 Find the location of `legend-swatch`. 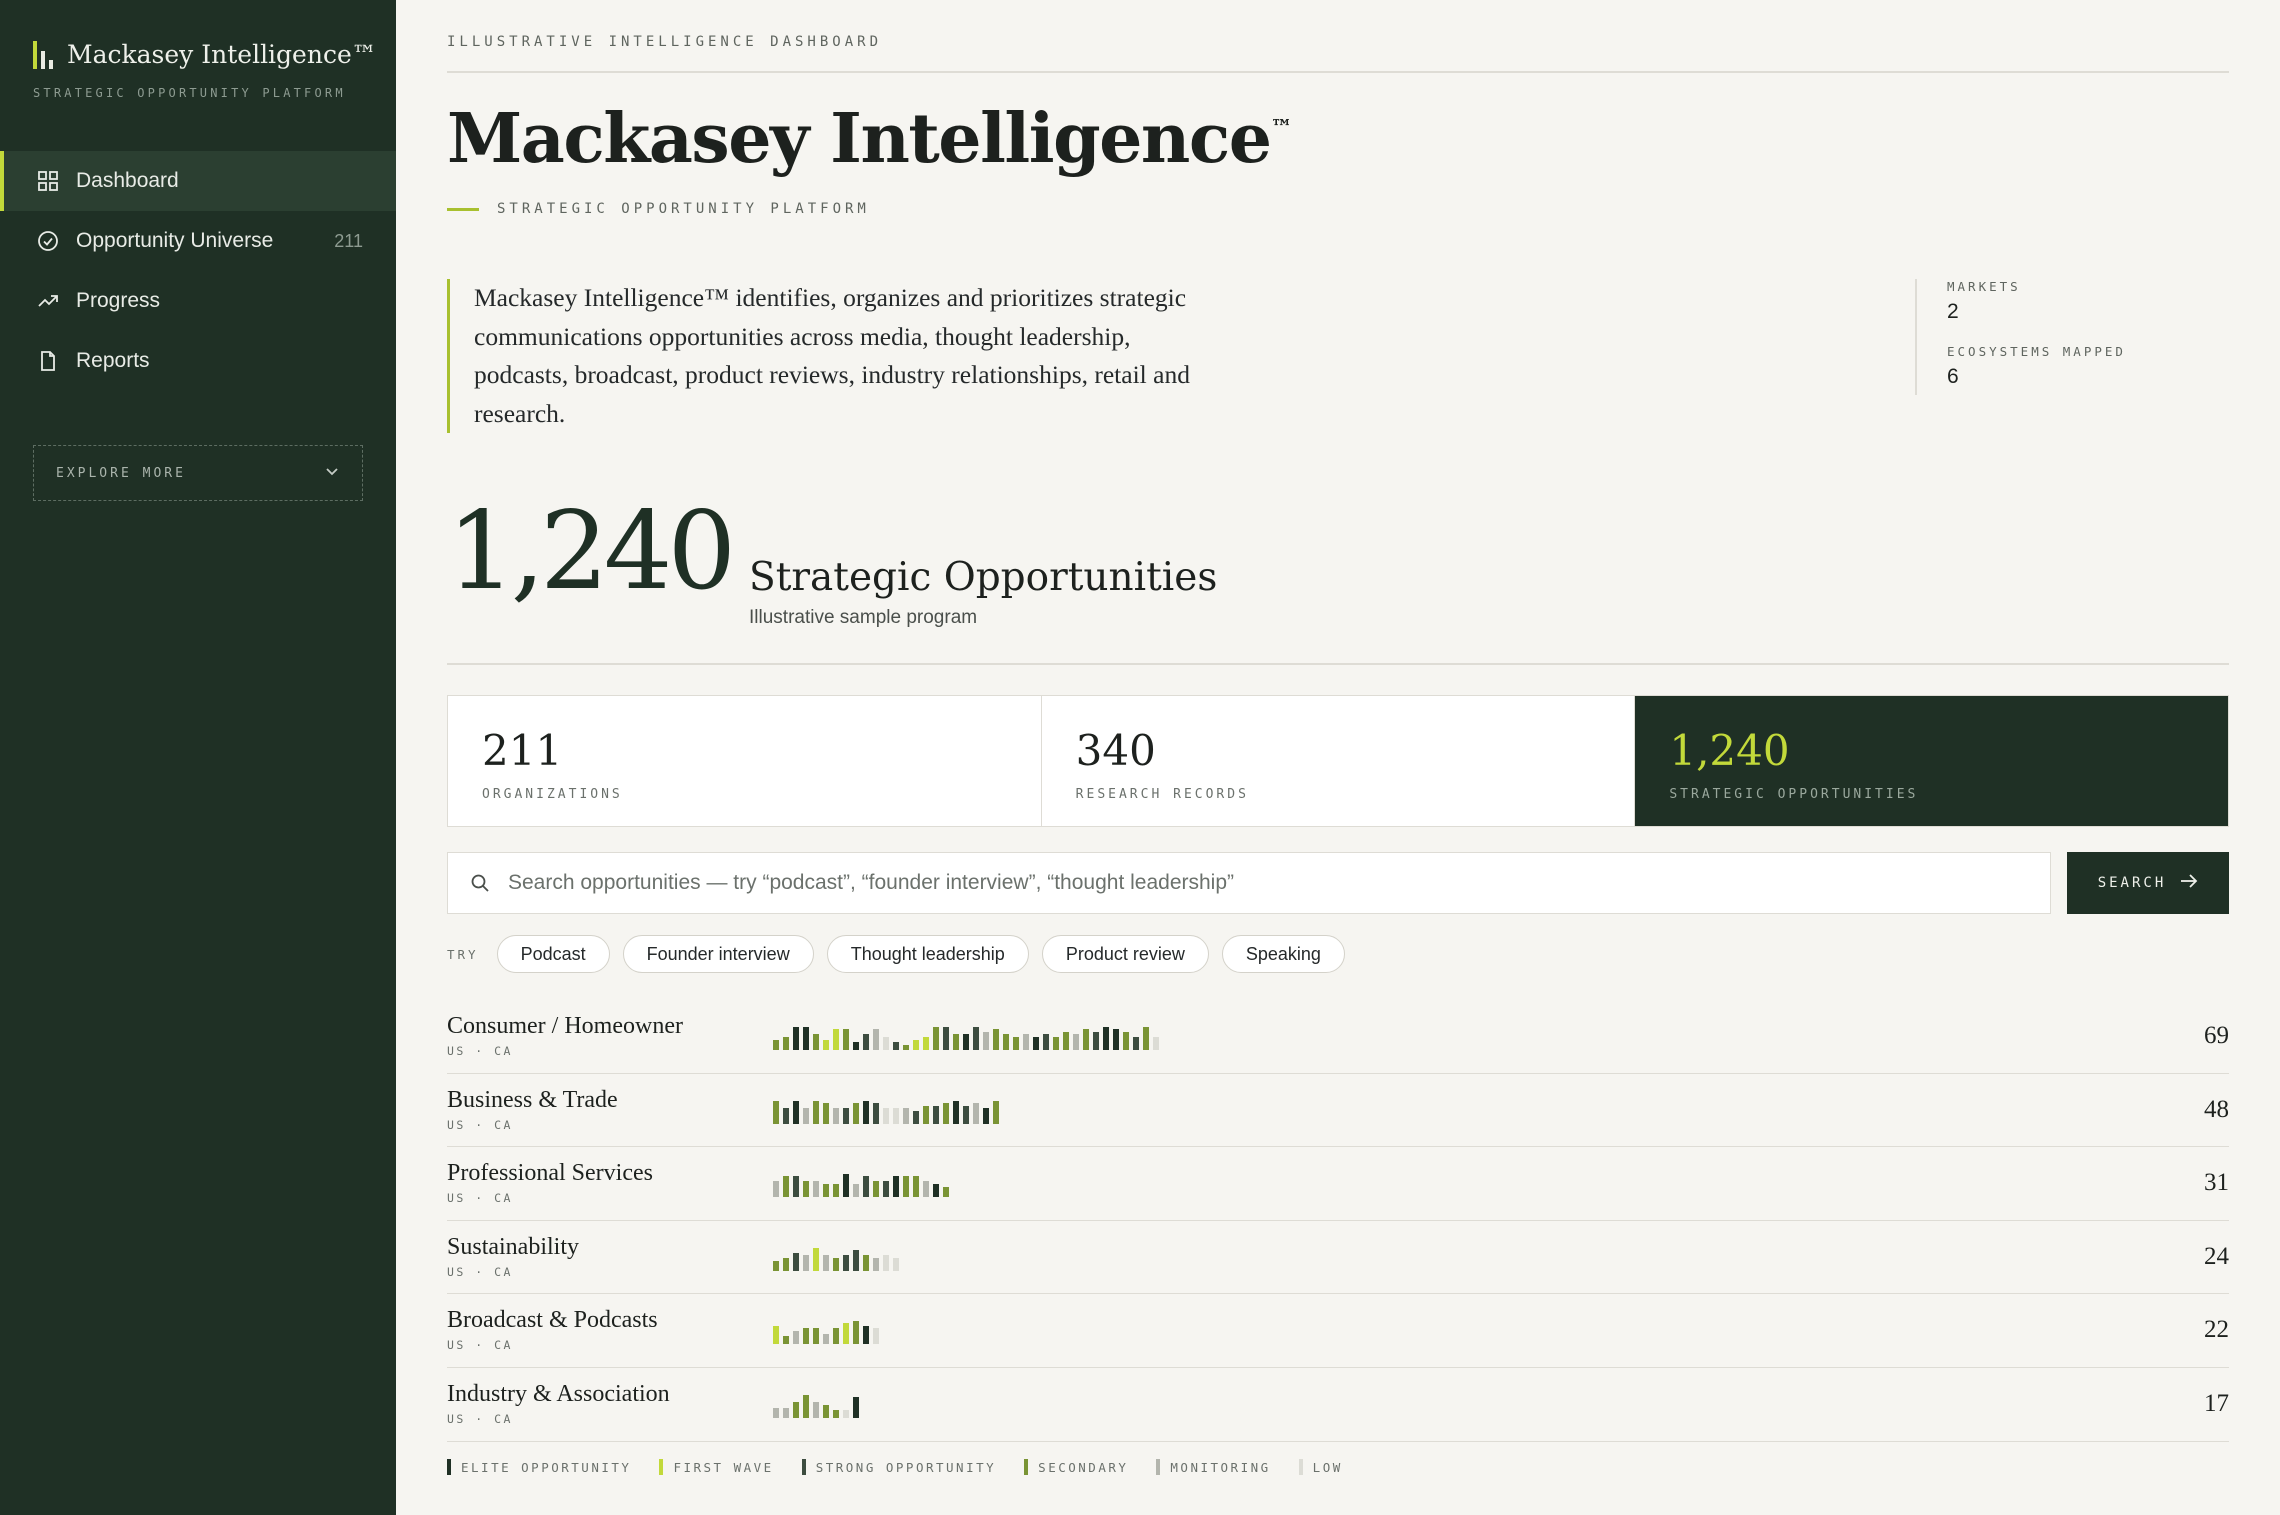

legend-swatch is located at coordinates (661, 1467).